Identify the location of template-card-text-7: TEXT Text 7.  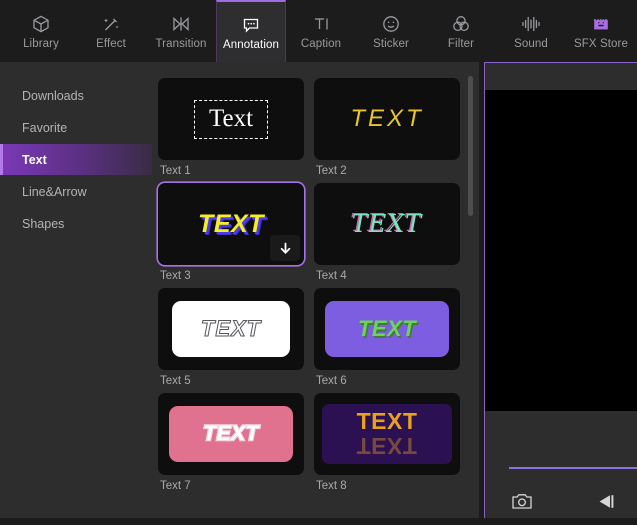
(231, 442).